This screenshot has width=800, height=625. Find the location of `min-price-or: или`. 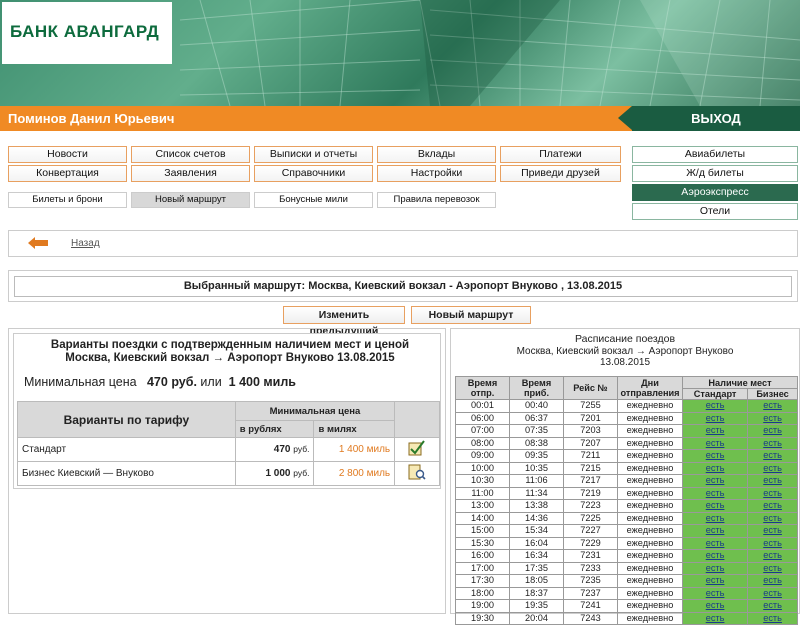

min-price-or: или is located at coordinates (211, 382).